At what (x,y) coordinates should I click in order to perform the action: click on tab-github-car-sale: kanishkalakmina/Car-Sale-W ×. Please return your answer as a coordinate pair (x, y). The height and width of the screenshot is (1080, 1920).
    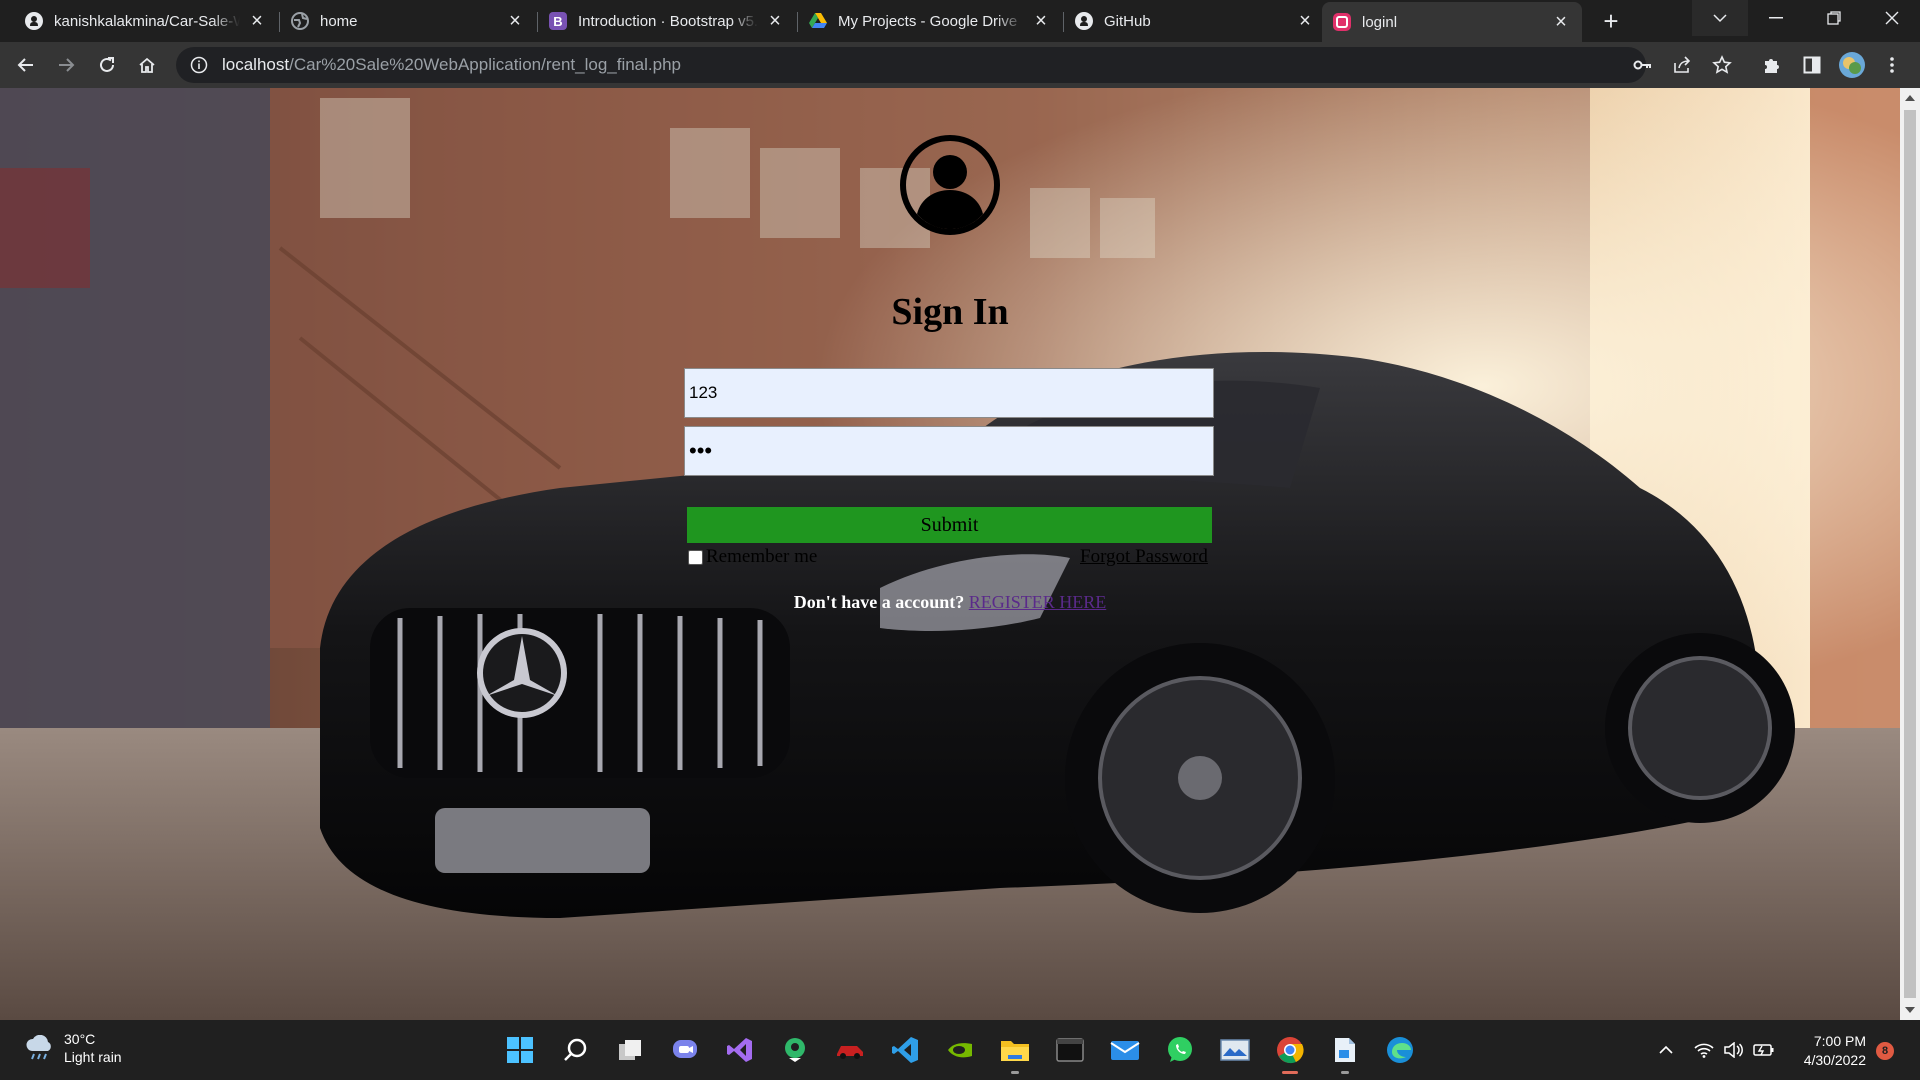
    Looking at the image, I should click on (146, 21).